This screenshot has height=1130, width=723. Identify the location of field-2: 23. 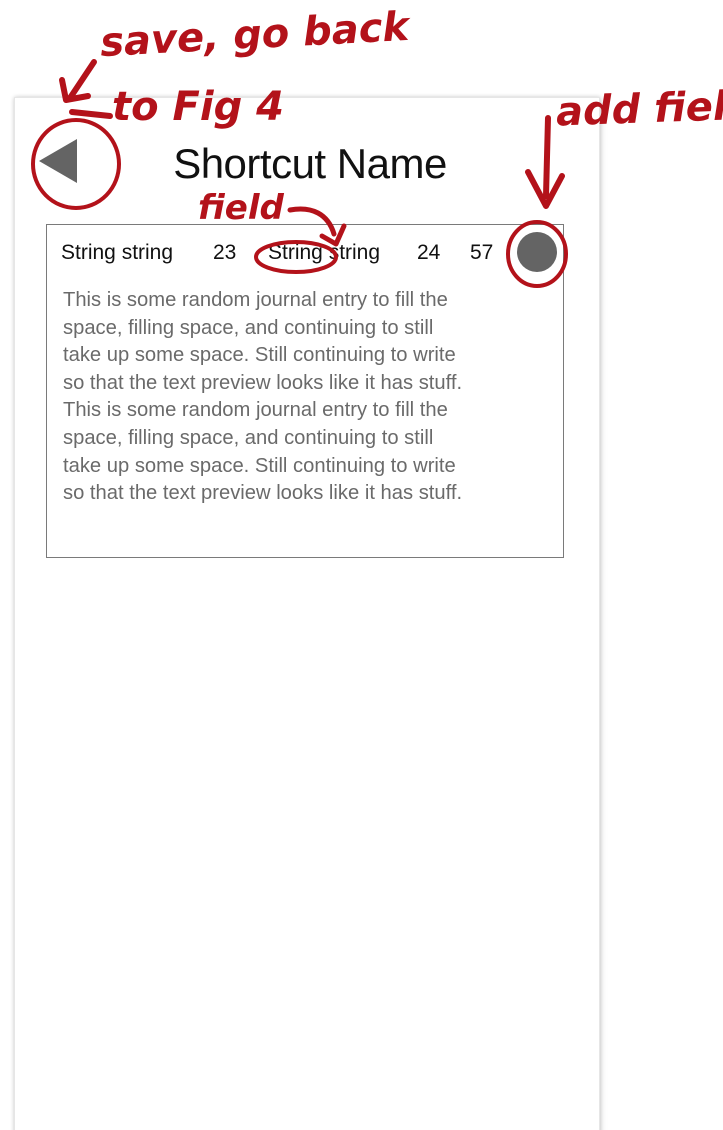
(224, 253).